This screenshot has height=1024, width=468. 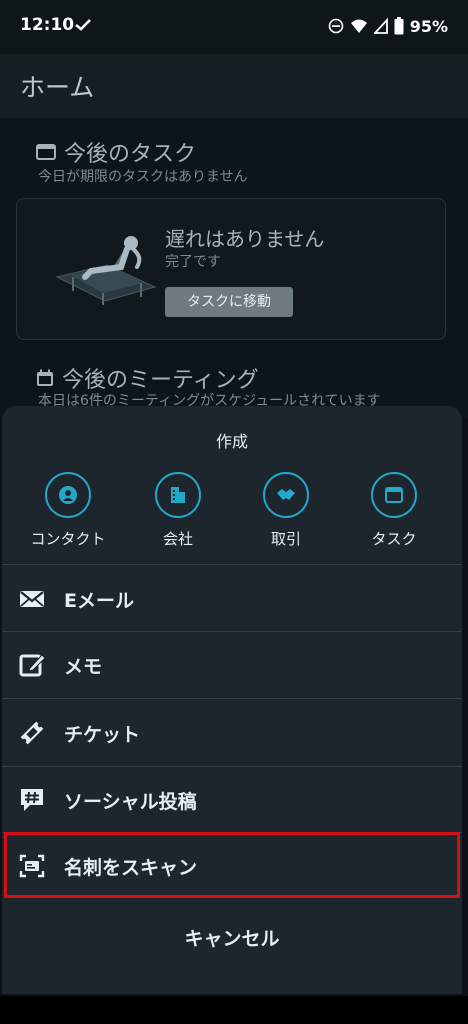 I want to click on social-post-icon, so click(x=32, y=800).